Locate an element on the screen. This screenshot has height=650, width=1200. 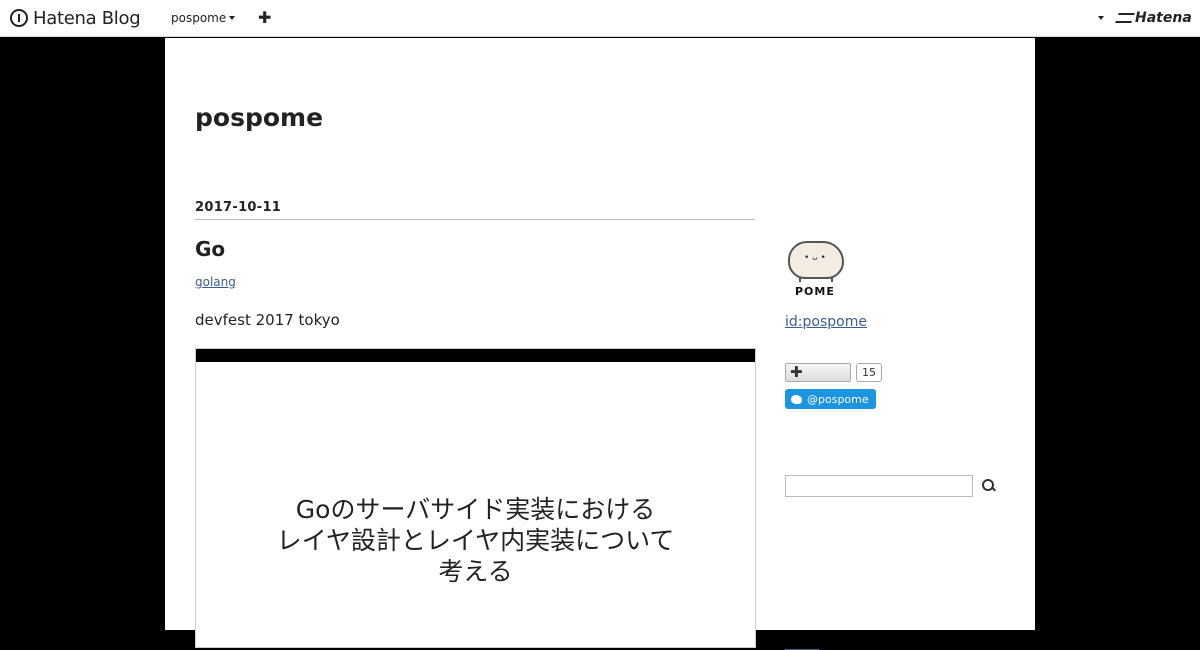
entry-body-text: devfest 2017 tokyo is located at coordinates (267, 320).